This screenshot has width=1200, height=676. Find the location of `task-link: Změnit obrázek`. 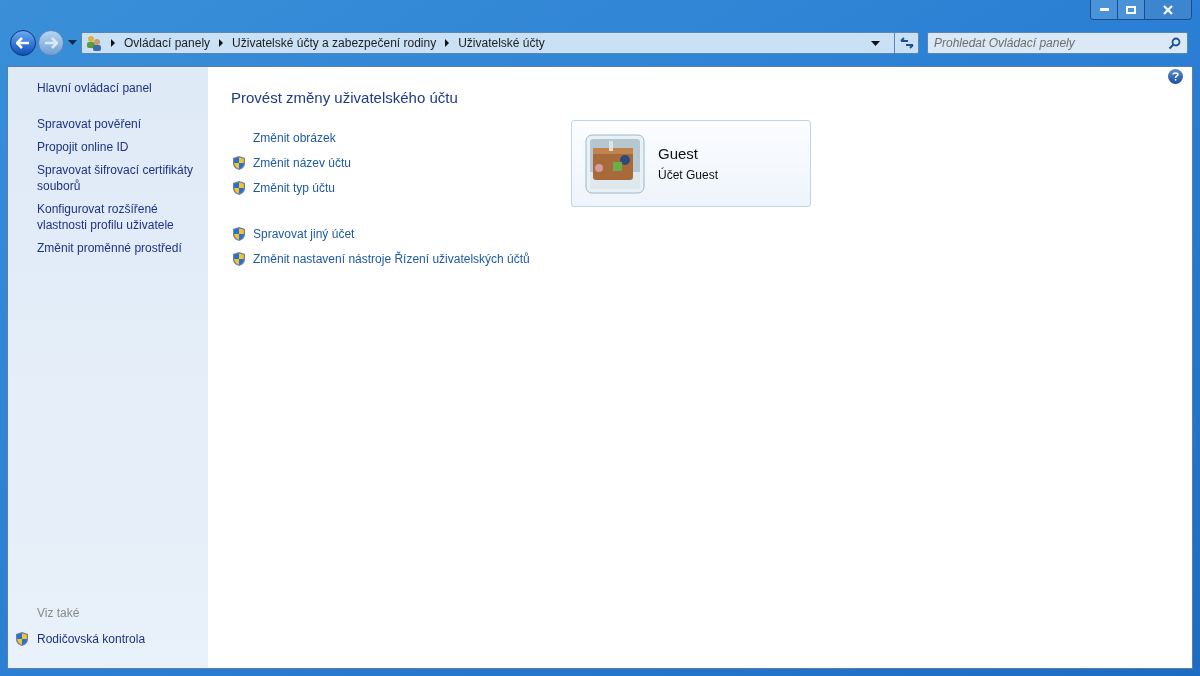

task-link: Změnit obrázek is located at coordinates (294, 137).